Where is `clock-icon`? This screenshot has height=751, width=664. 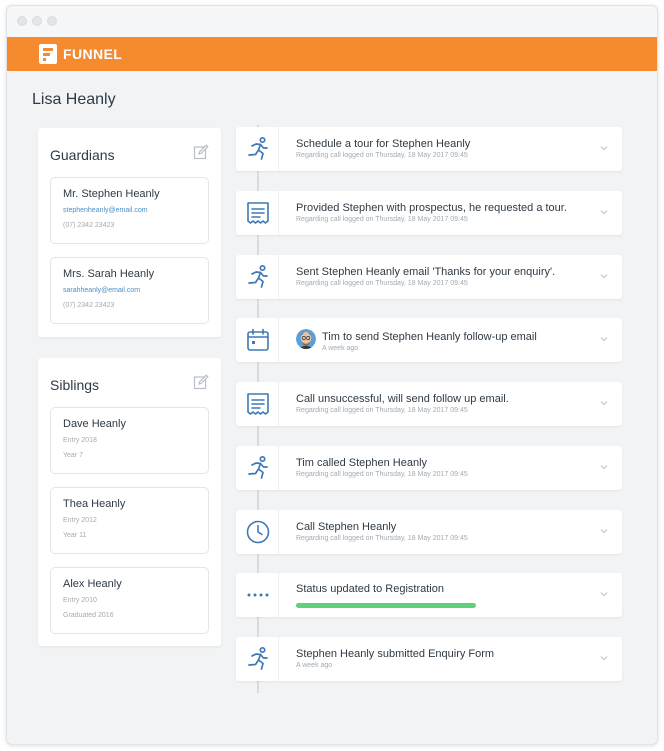
clock-icon is located at coordinates (258, 532).